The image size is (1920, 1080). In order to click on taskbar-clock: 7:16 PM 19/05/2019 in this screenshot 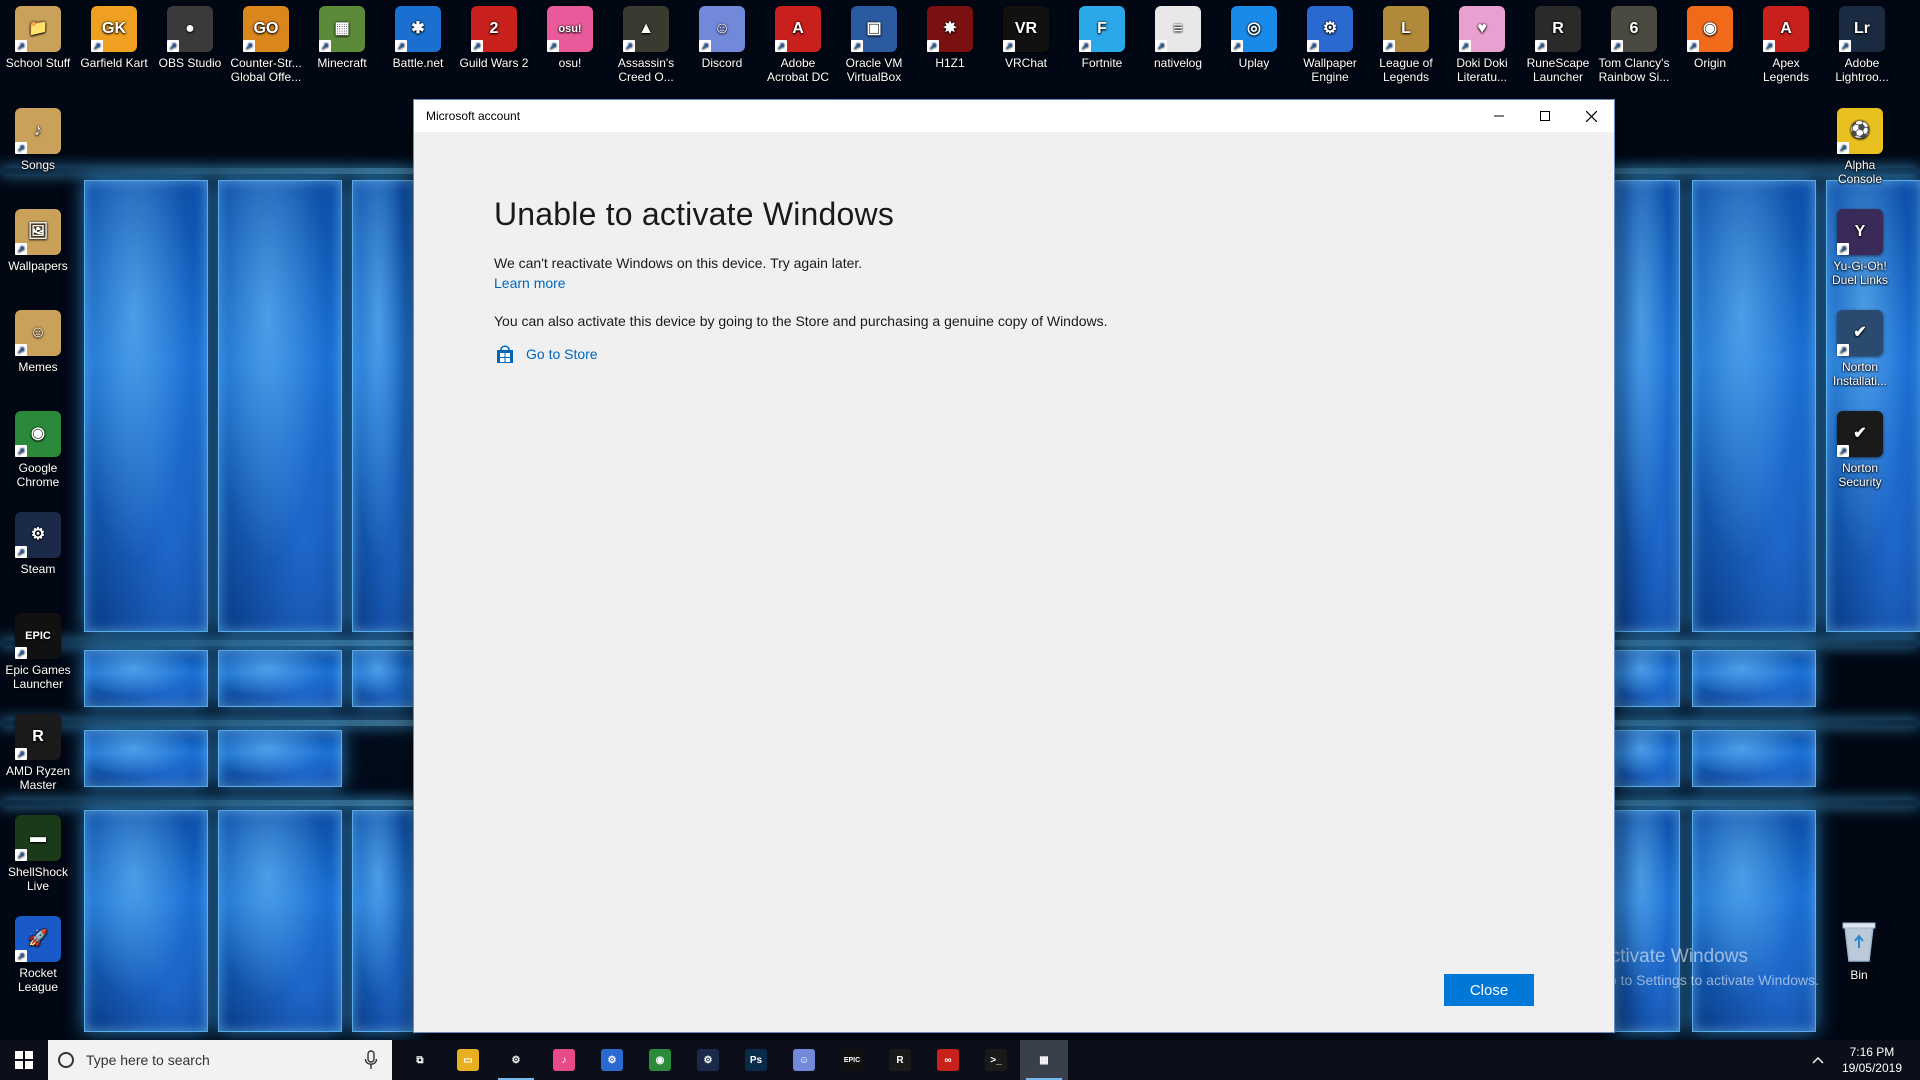, I will do `click(1872, 1060)`.